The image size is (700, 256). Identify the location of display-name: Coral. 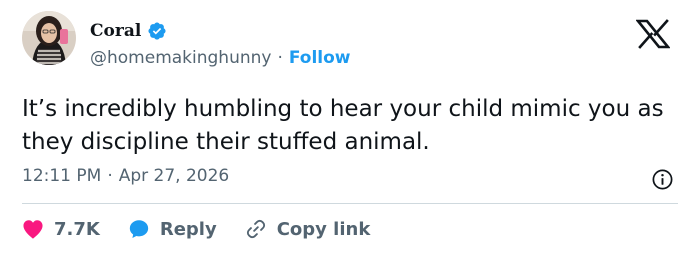
(115, 31).